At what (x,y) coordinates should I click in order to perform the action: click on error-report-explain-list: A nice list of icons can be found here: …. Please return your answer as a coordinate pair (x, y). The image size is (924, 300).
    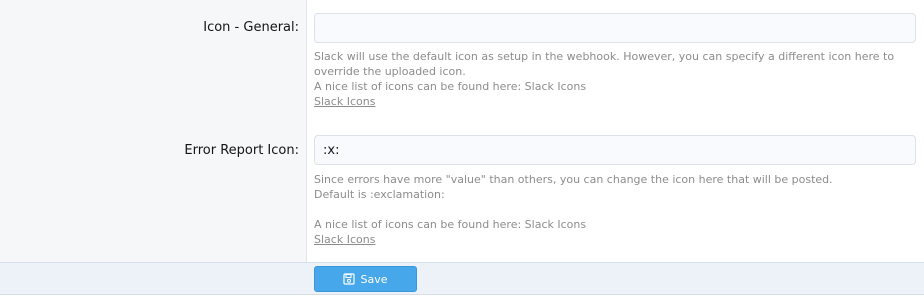
    Looking at the image, I should click on (450, 224).